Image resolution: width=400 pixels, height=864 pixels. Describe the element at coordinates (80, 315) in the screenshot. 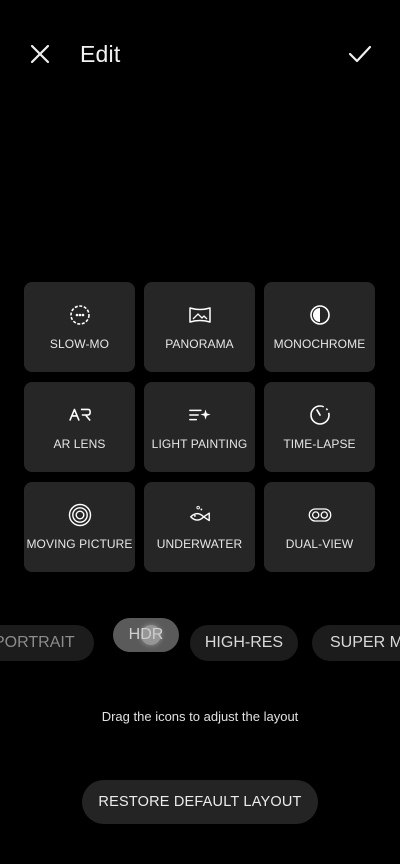

I see `slow-mo-icon` at that location.